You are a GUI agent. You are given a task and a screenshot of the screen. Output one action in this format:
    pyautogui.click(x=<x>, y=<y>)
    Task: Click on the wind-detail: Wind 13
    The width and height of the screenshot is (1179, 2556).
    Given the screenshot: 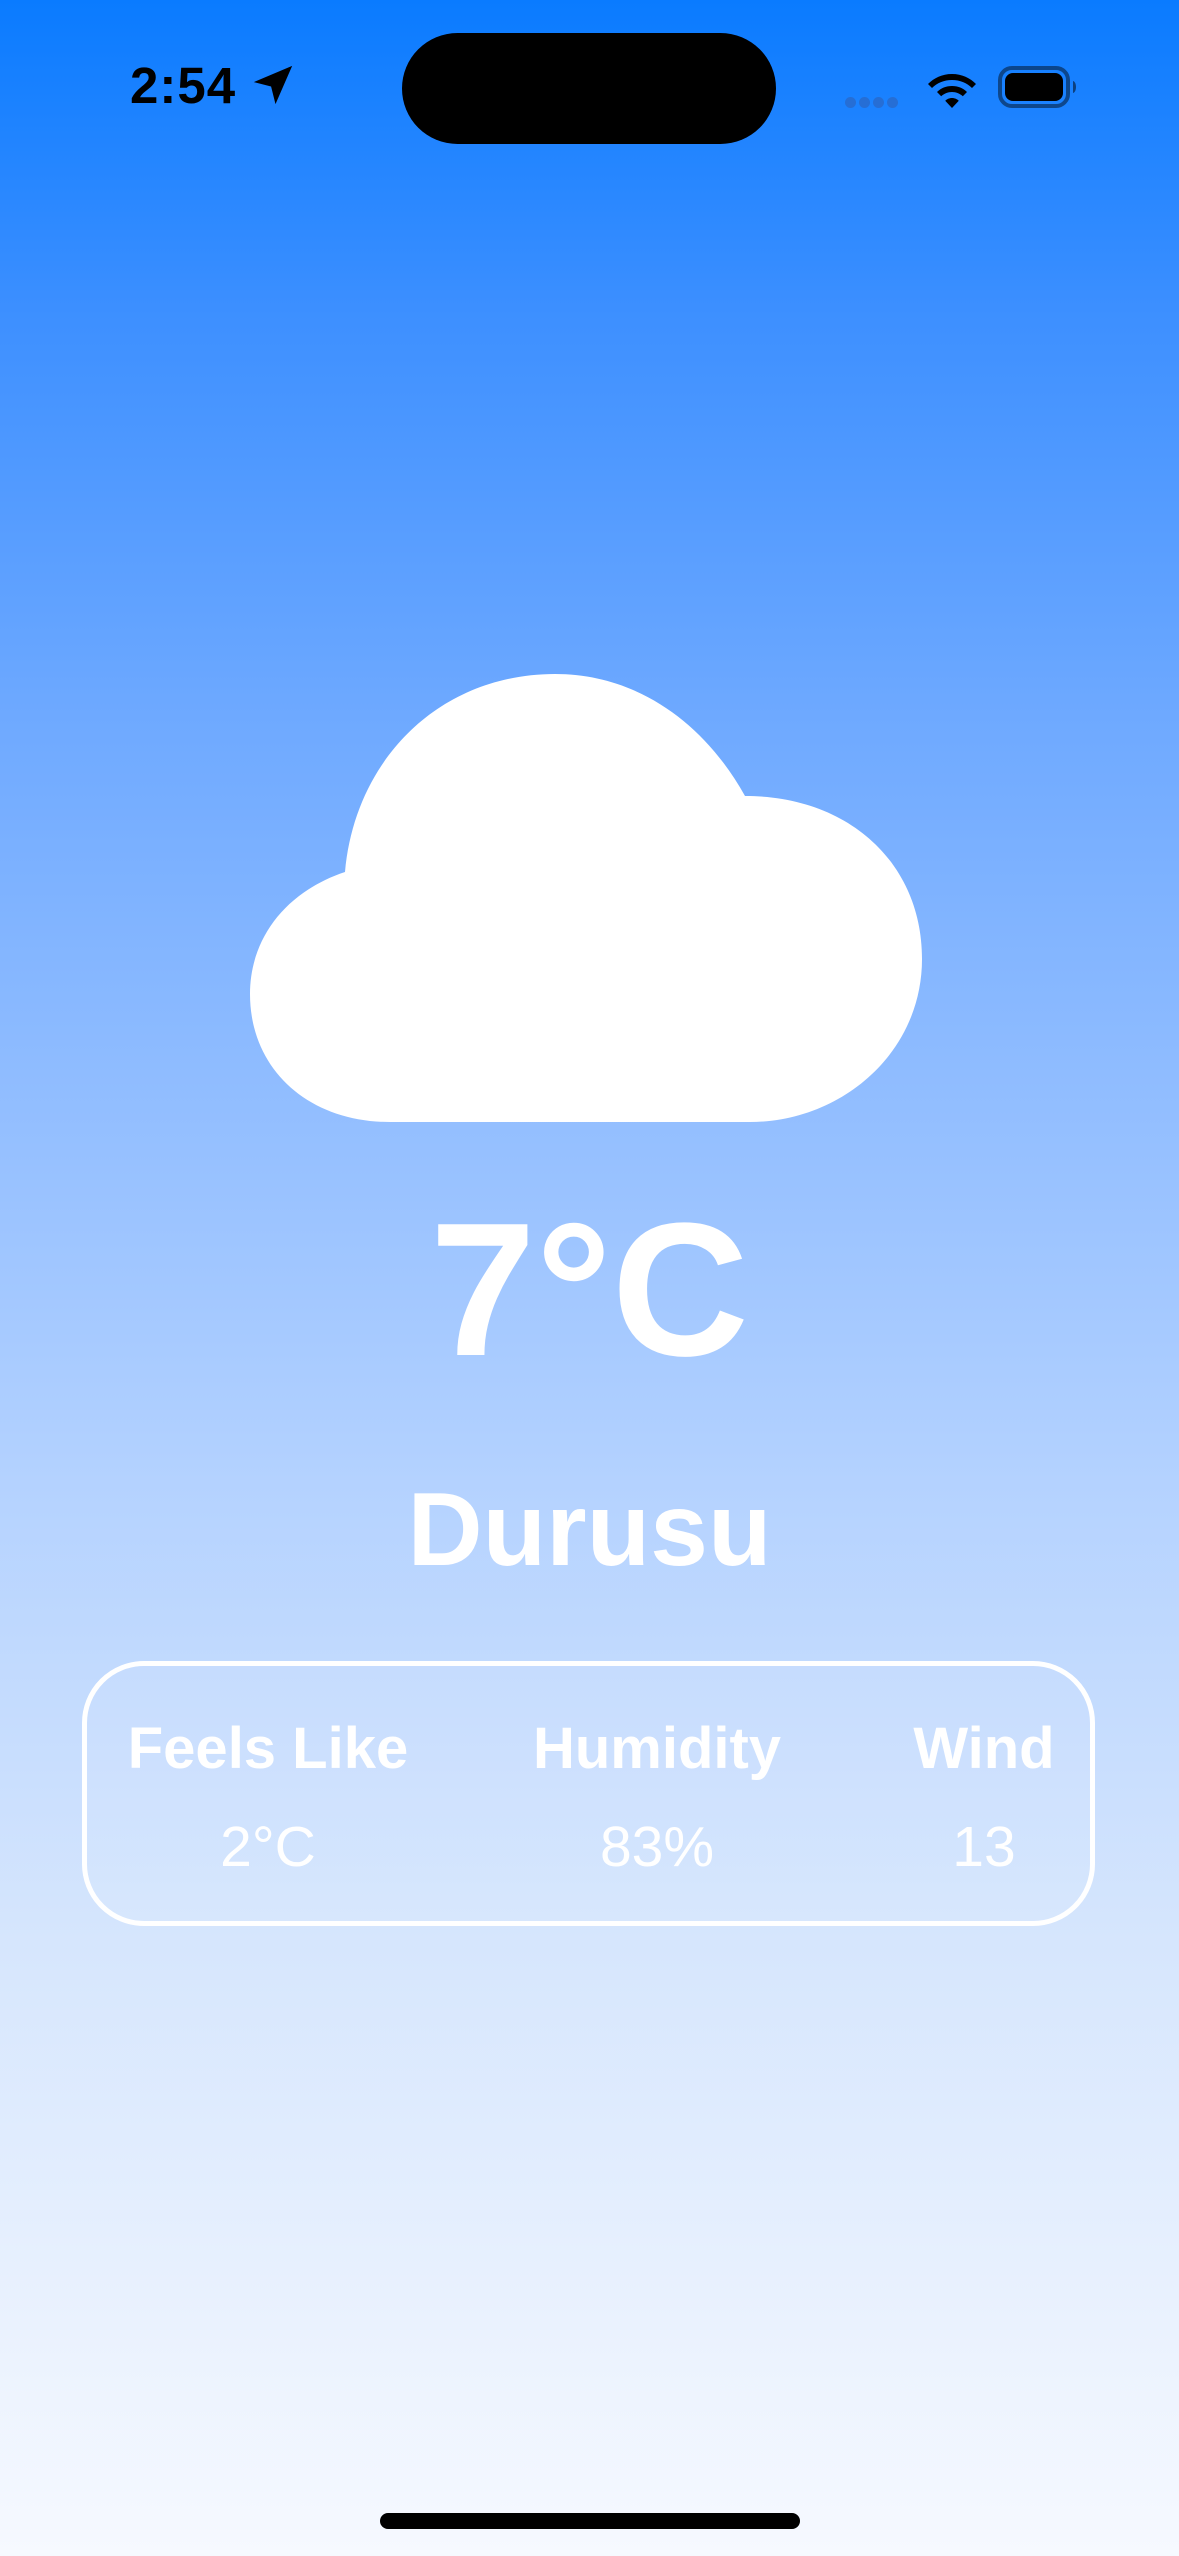 What is the action you would take?
    pyautogui.click(x=984, y=1797)
    